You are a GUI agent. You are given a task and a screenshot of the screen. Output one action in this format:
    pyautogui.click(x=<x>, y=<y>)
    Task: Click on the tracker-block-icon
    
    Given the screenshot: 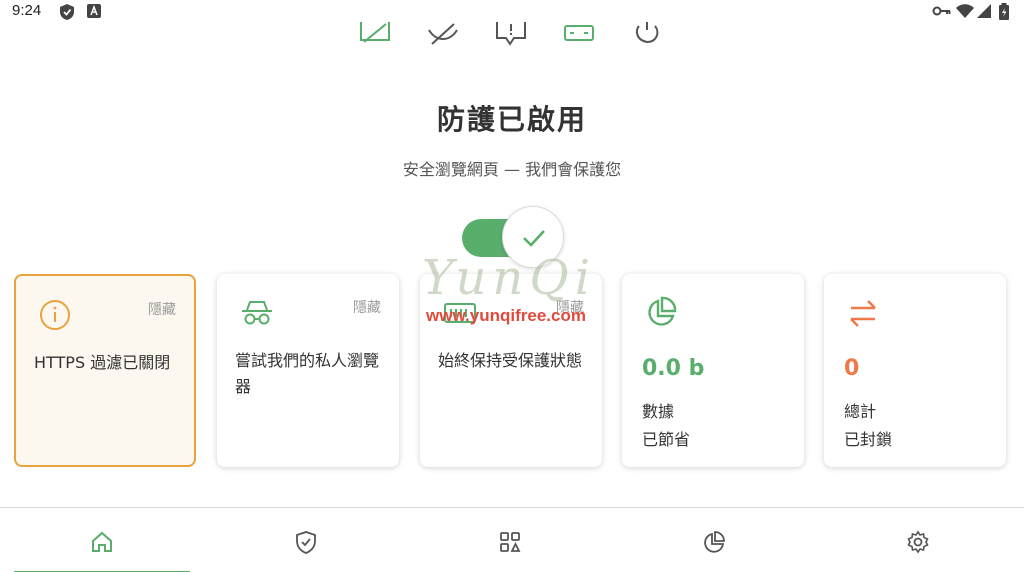 What is the action you would take?
    pyautogui.click(x=443, y=33)
    